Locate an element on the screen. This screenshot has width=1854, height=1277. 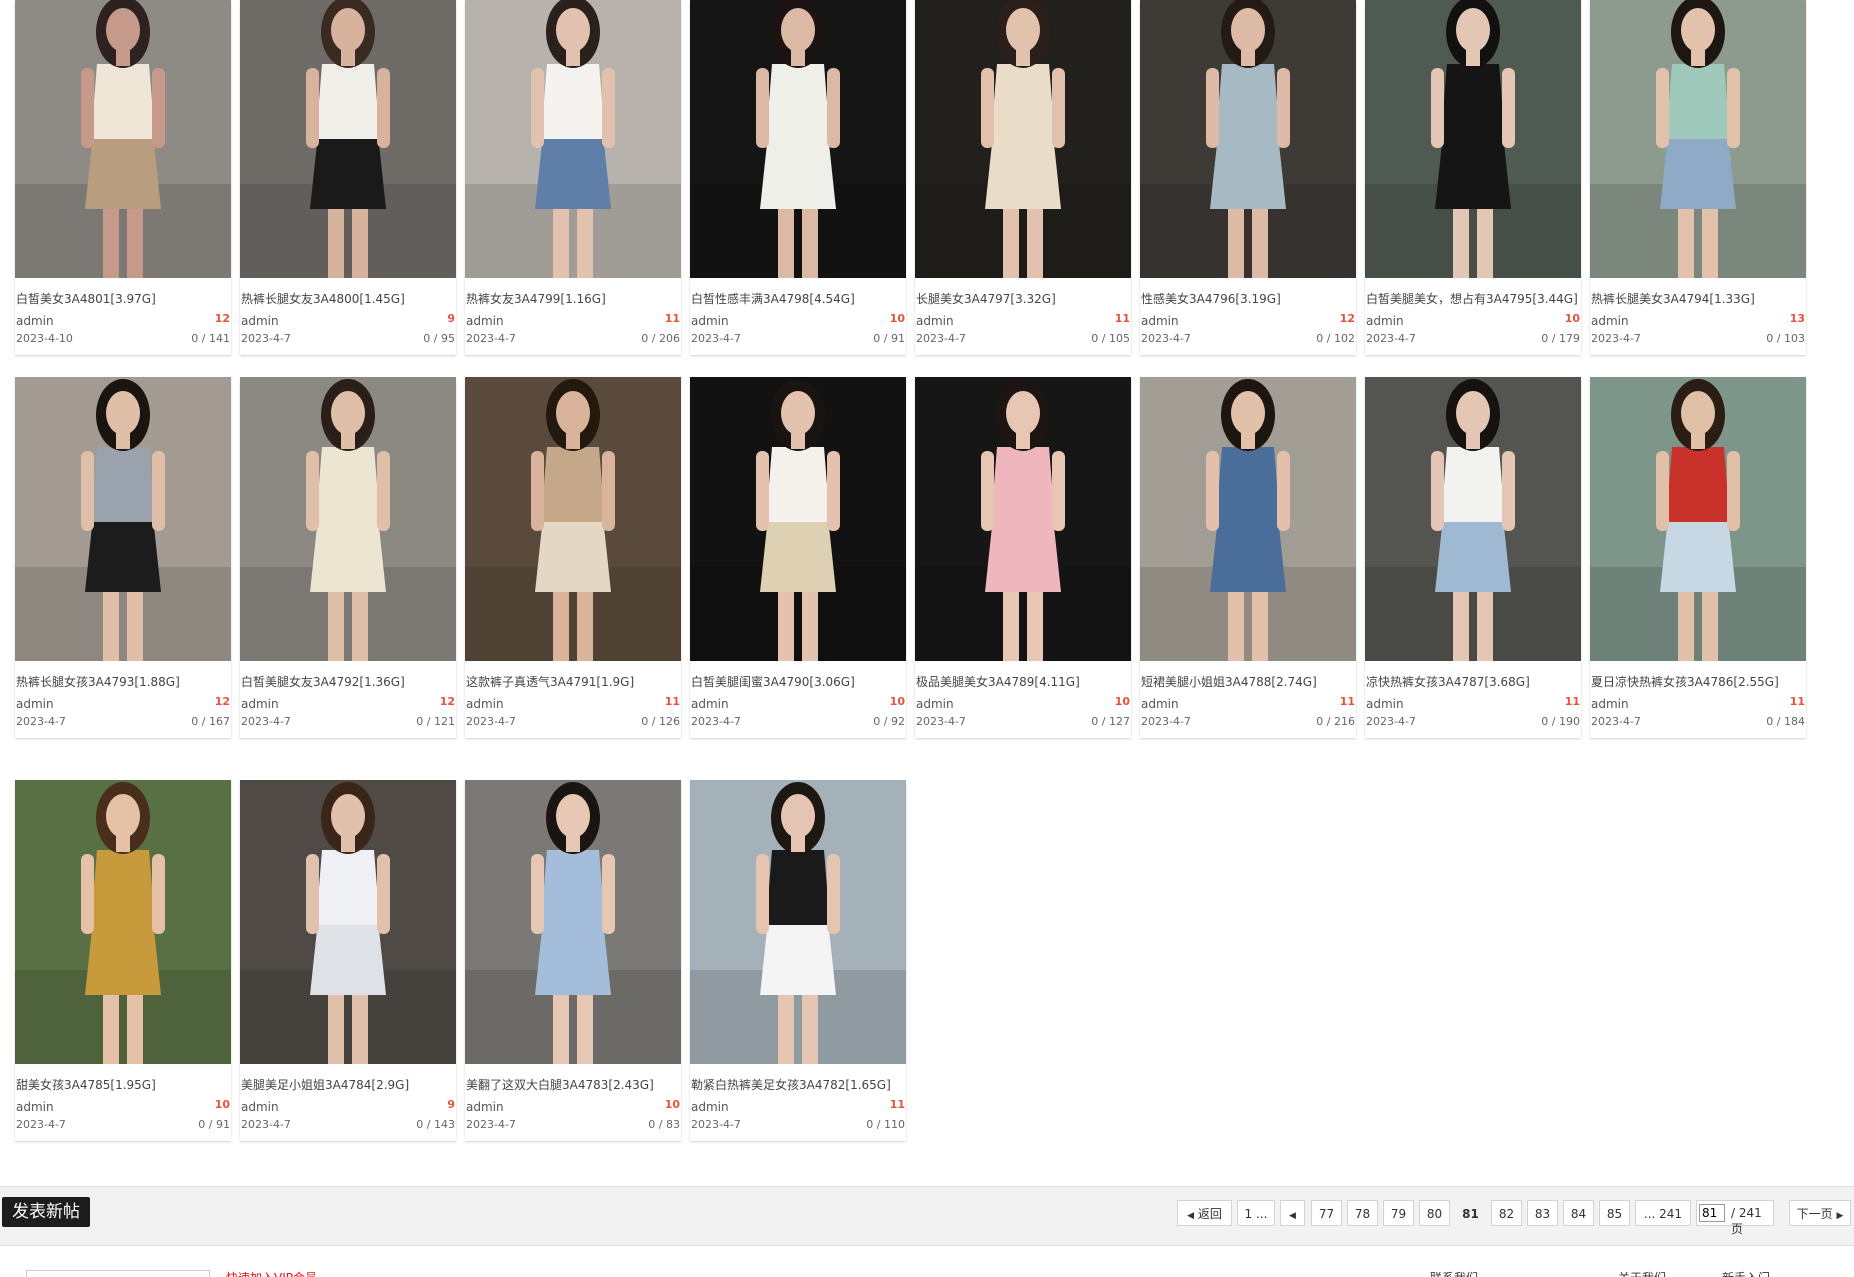
thread-card: 美腿美足小姐姐3A4784[2.9G] admin 9 2023-4-7 0 / 143 is located at coordinates (348, 960).